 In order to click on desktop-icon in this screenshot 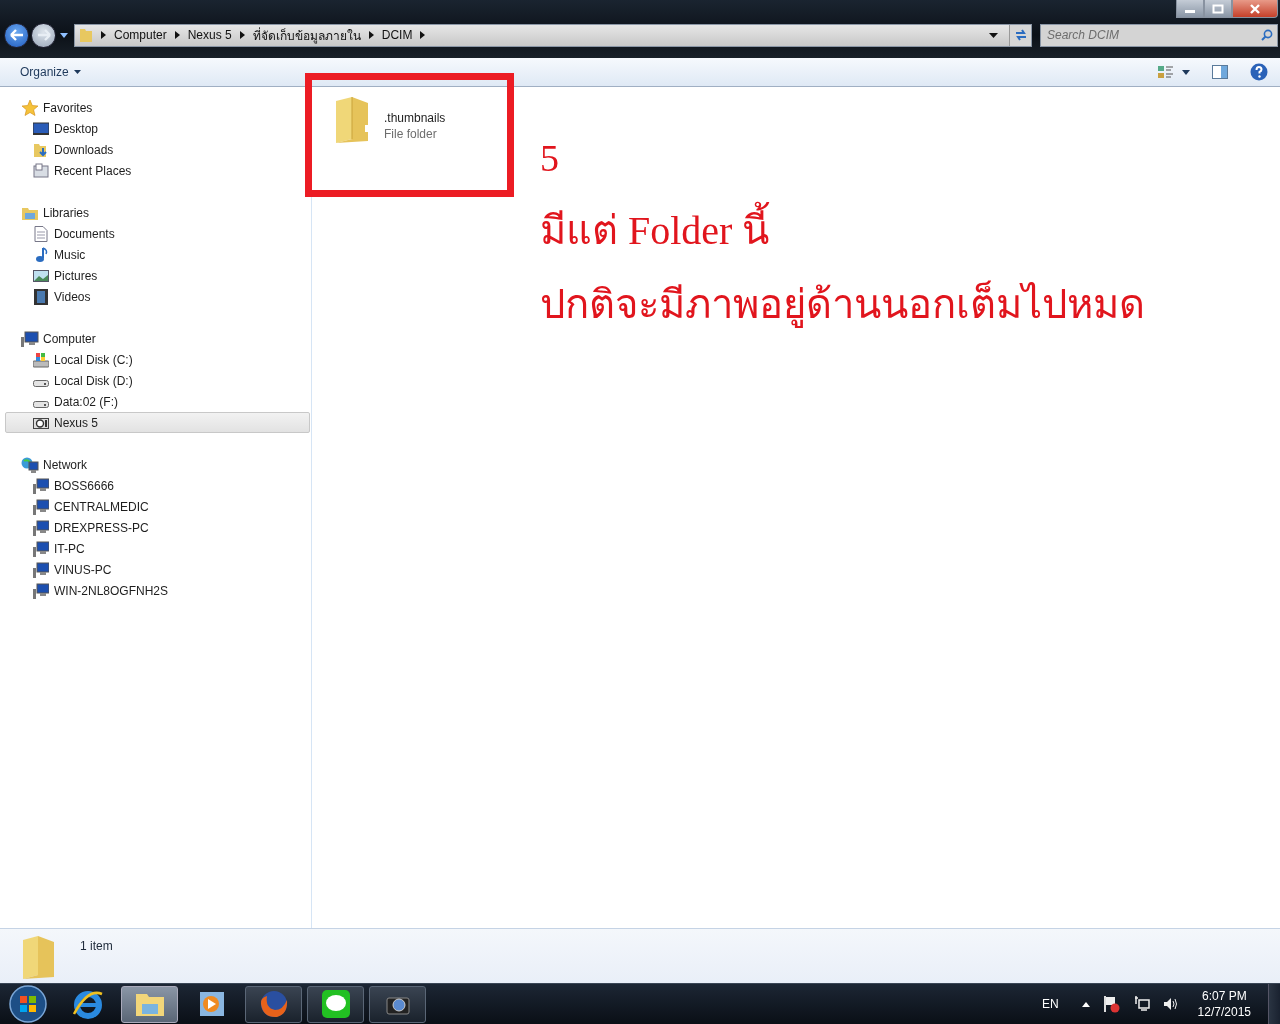, I will do `click(41, 128)`.